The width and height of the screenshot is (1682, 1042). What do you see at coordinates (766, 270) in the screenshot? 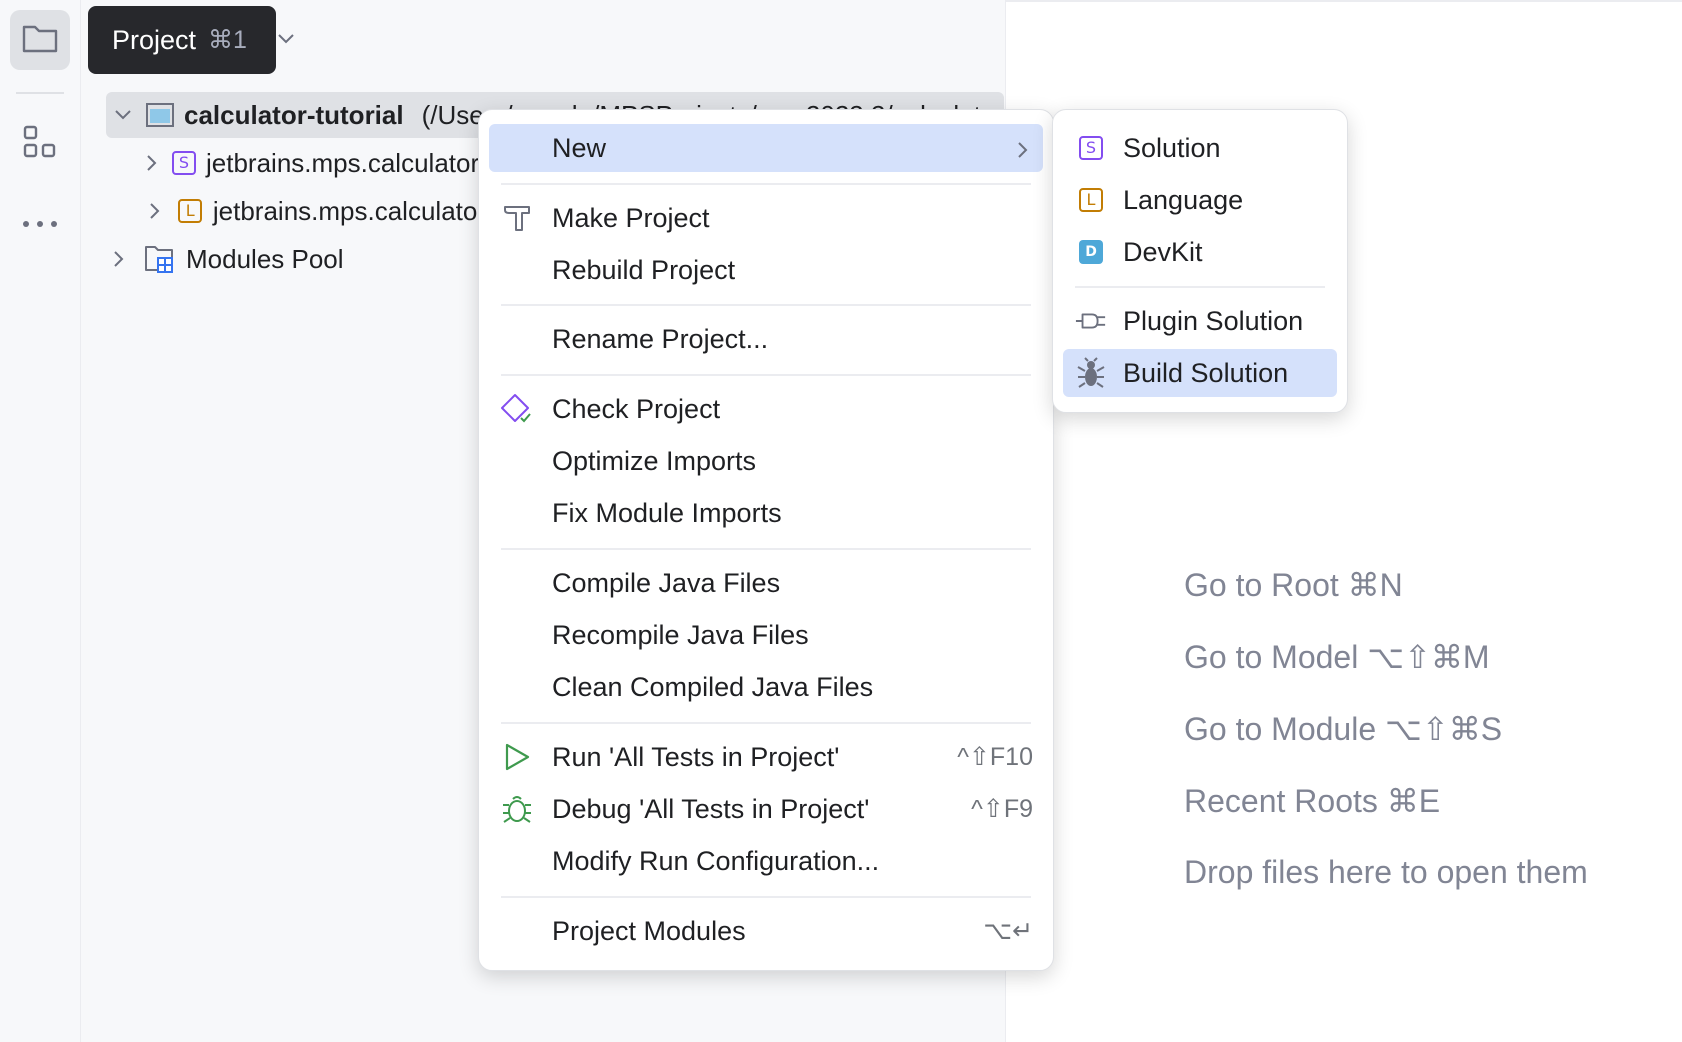
I see `menu-item-rebuild-project: Rebuild Project` at bounding box center [766, 270].